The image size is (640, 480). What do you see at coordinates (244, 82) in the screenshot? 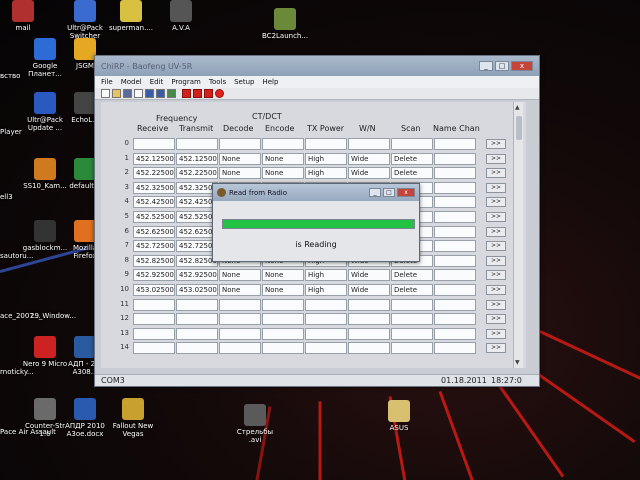
I see `menu-setup: Setup` at bounding box center [244, 82].